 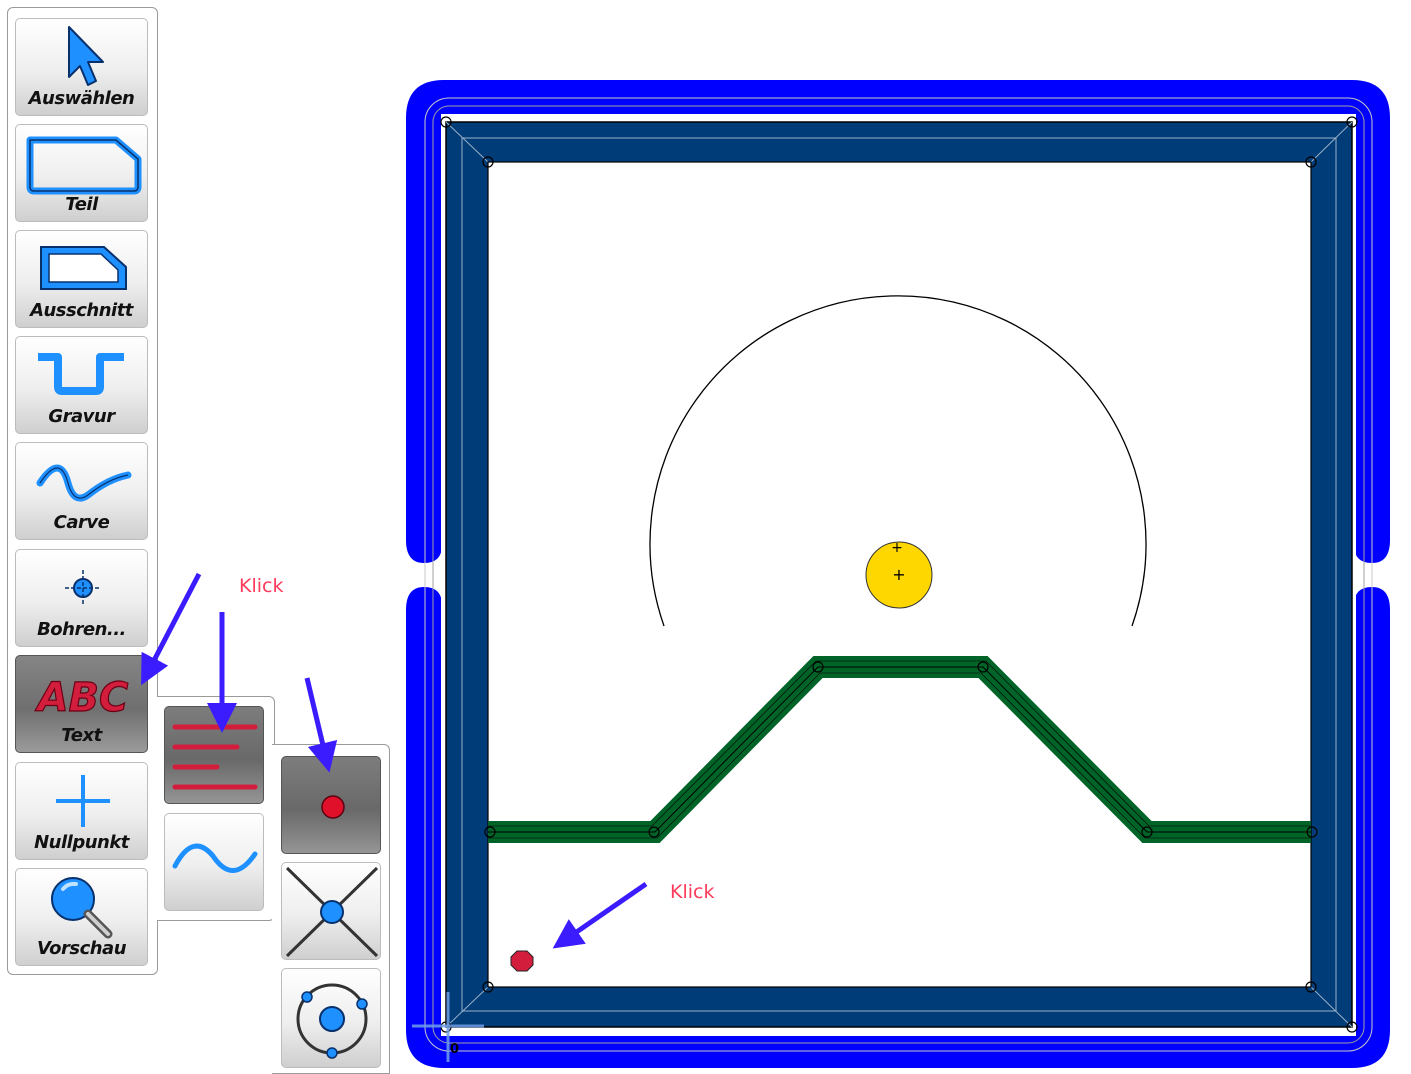 What do you see at coordinates (81, 385) in the screenshot?
I see `engrave-tool-button: Gravur` at bounding box center [81, 385].